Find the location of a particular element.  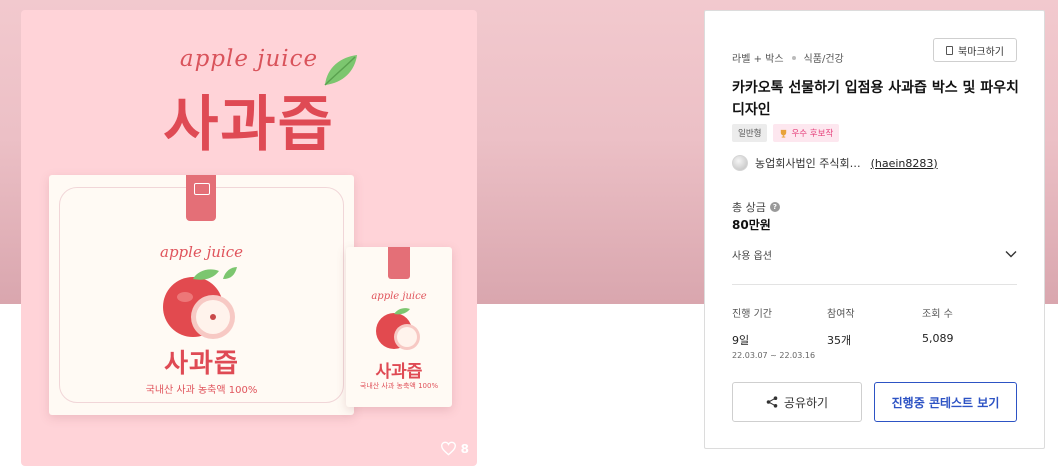

box-label-tag is located at coordinates (201, 198).